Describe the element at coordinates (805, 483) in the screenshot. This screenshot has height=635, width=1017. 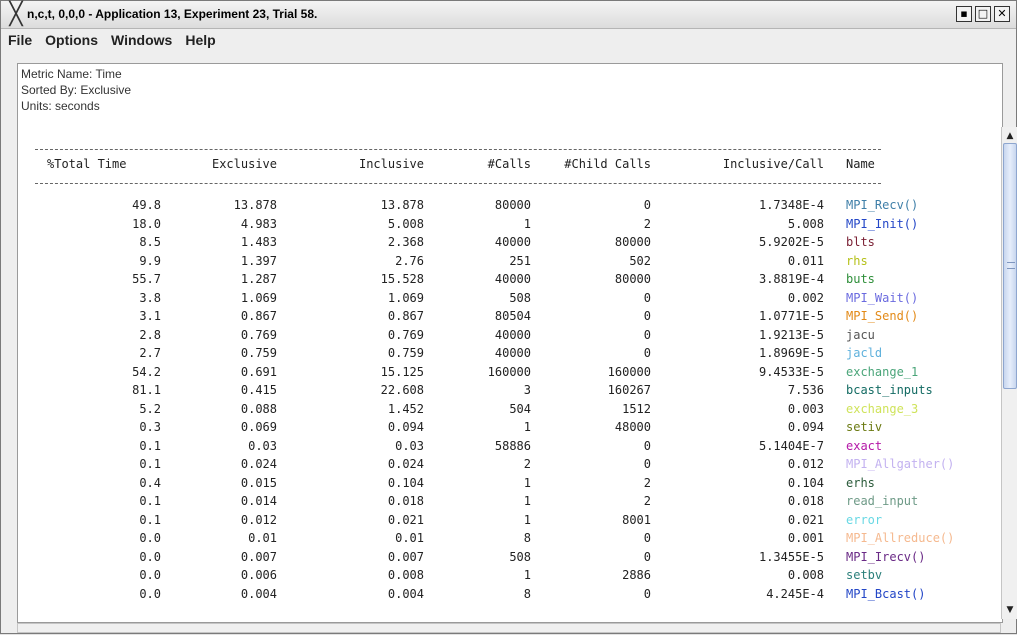
I see `cell-inclusive-per-call: 0.104` at that location.